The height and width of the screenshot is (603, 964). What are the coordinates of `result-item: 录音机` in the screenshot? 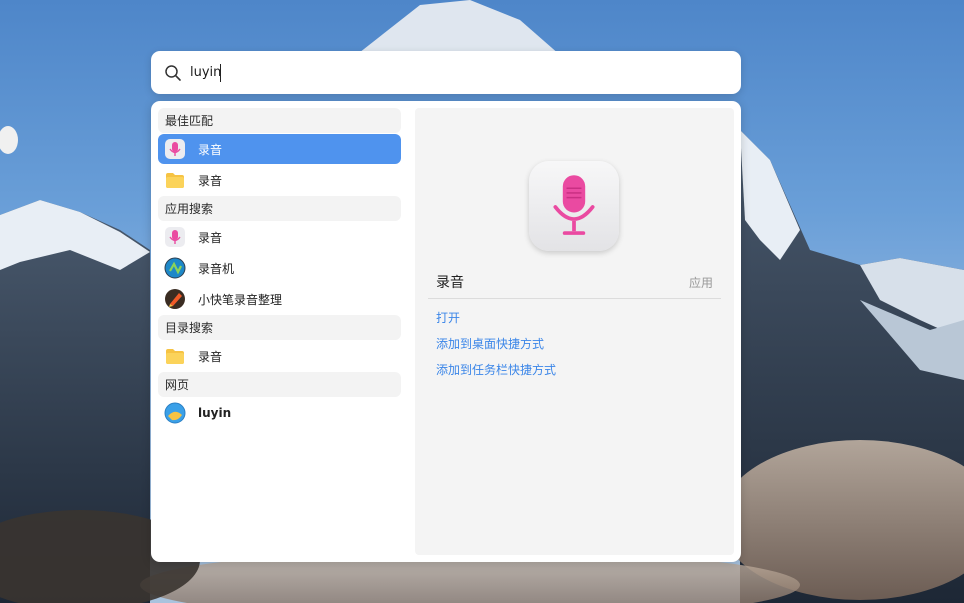 It's located at (279, 268).